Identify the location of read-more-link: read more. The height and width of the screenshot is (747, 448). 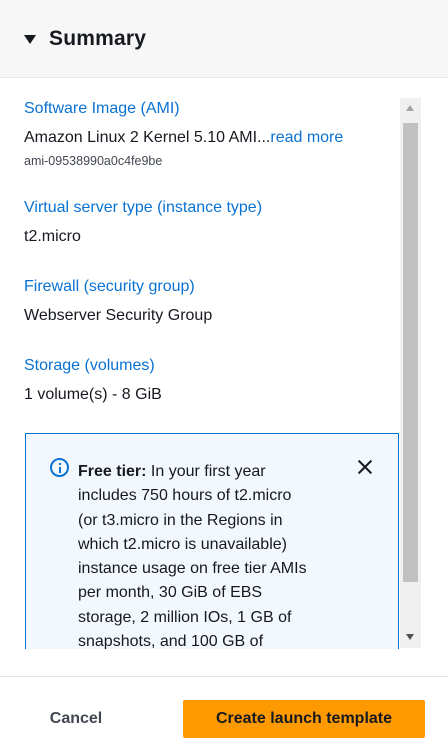
(306, 137).